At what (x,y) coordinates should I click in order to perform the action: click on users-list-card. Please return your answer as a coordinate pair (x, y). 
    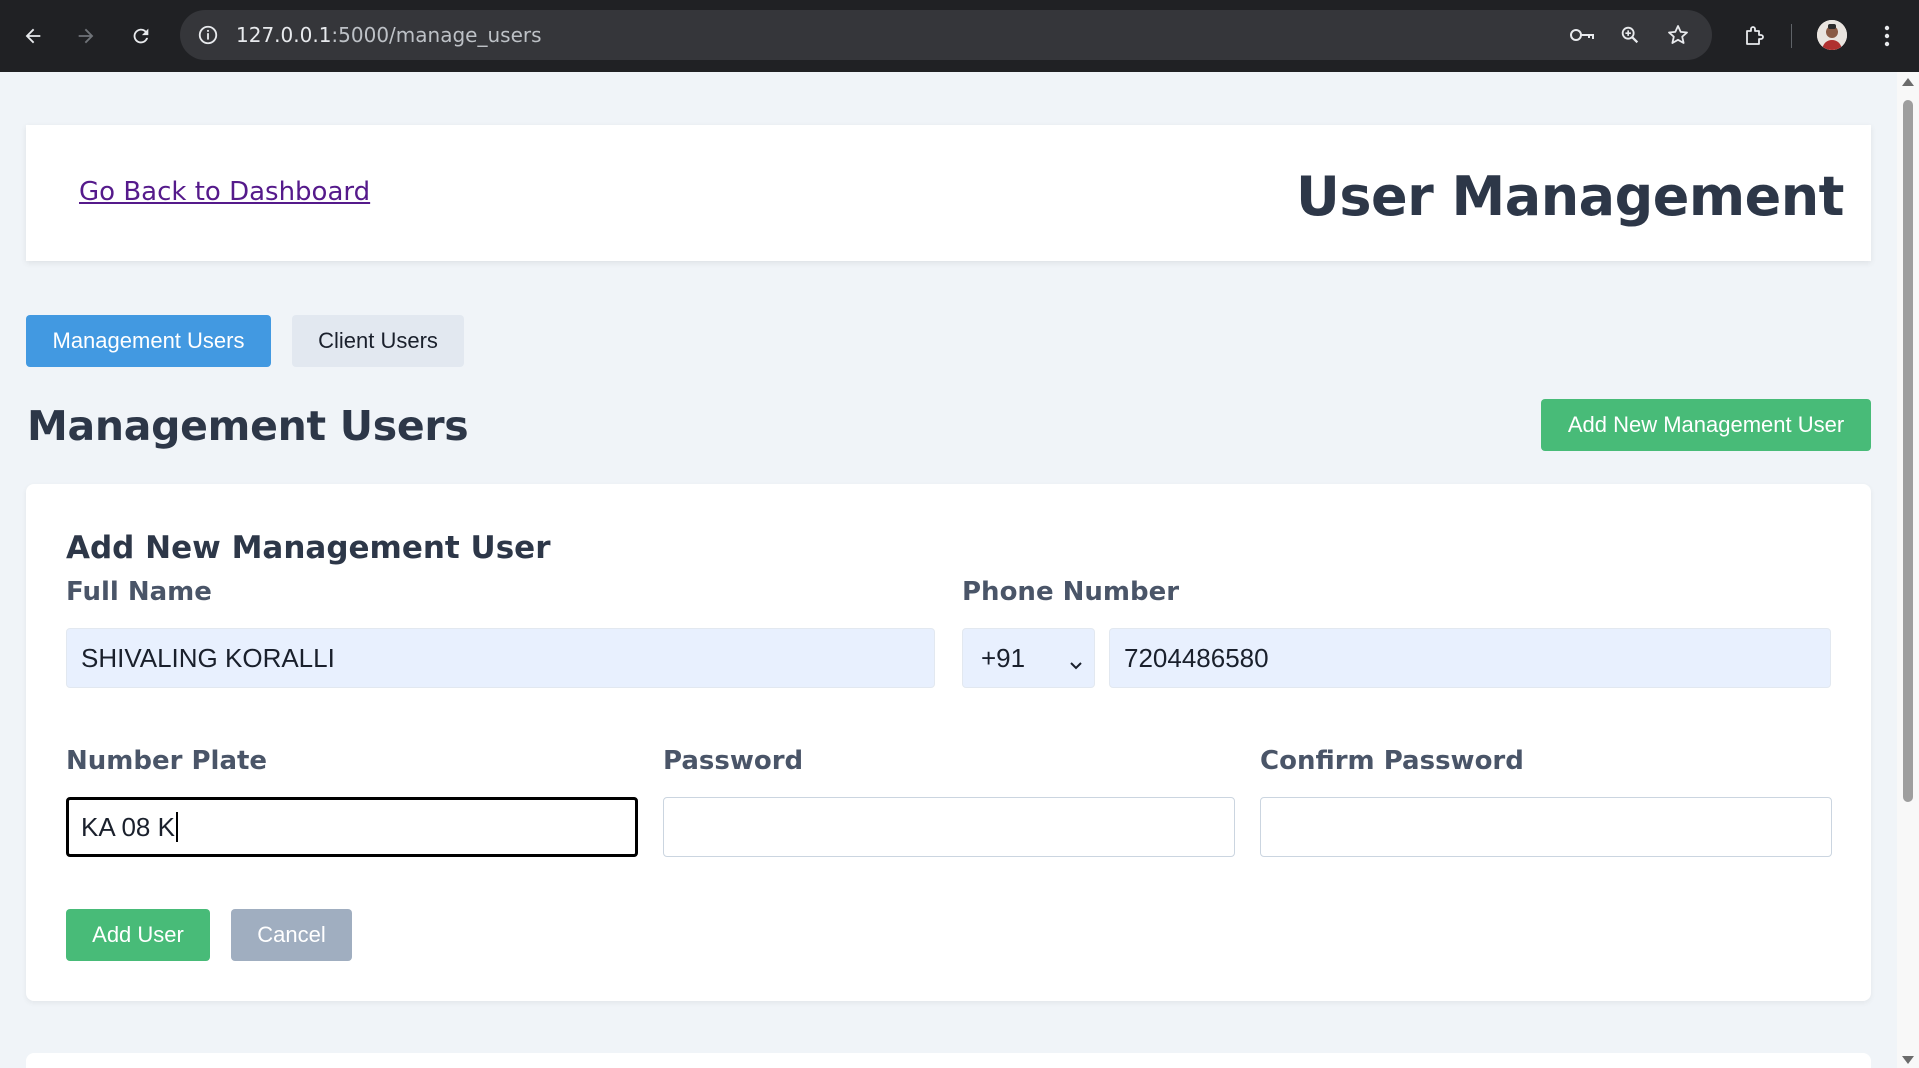
    Looking at the image, I should click on (948, 1060).